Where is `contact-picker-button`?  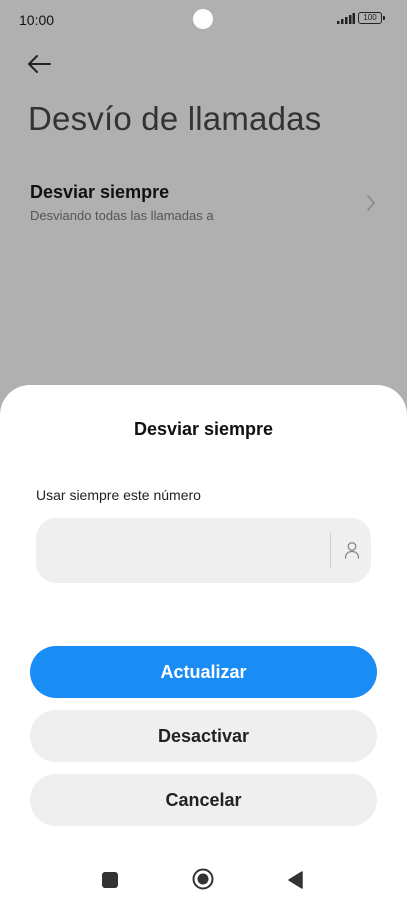 contact-picker-button is located at coordinates (352, 550).